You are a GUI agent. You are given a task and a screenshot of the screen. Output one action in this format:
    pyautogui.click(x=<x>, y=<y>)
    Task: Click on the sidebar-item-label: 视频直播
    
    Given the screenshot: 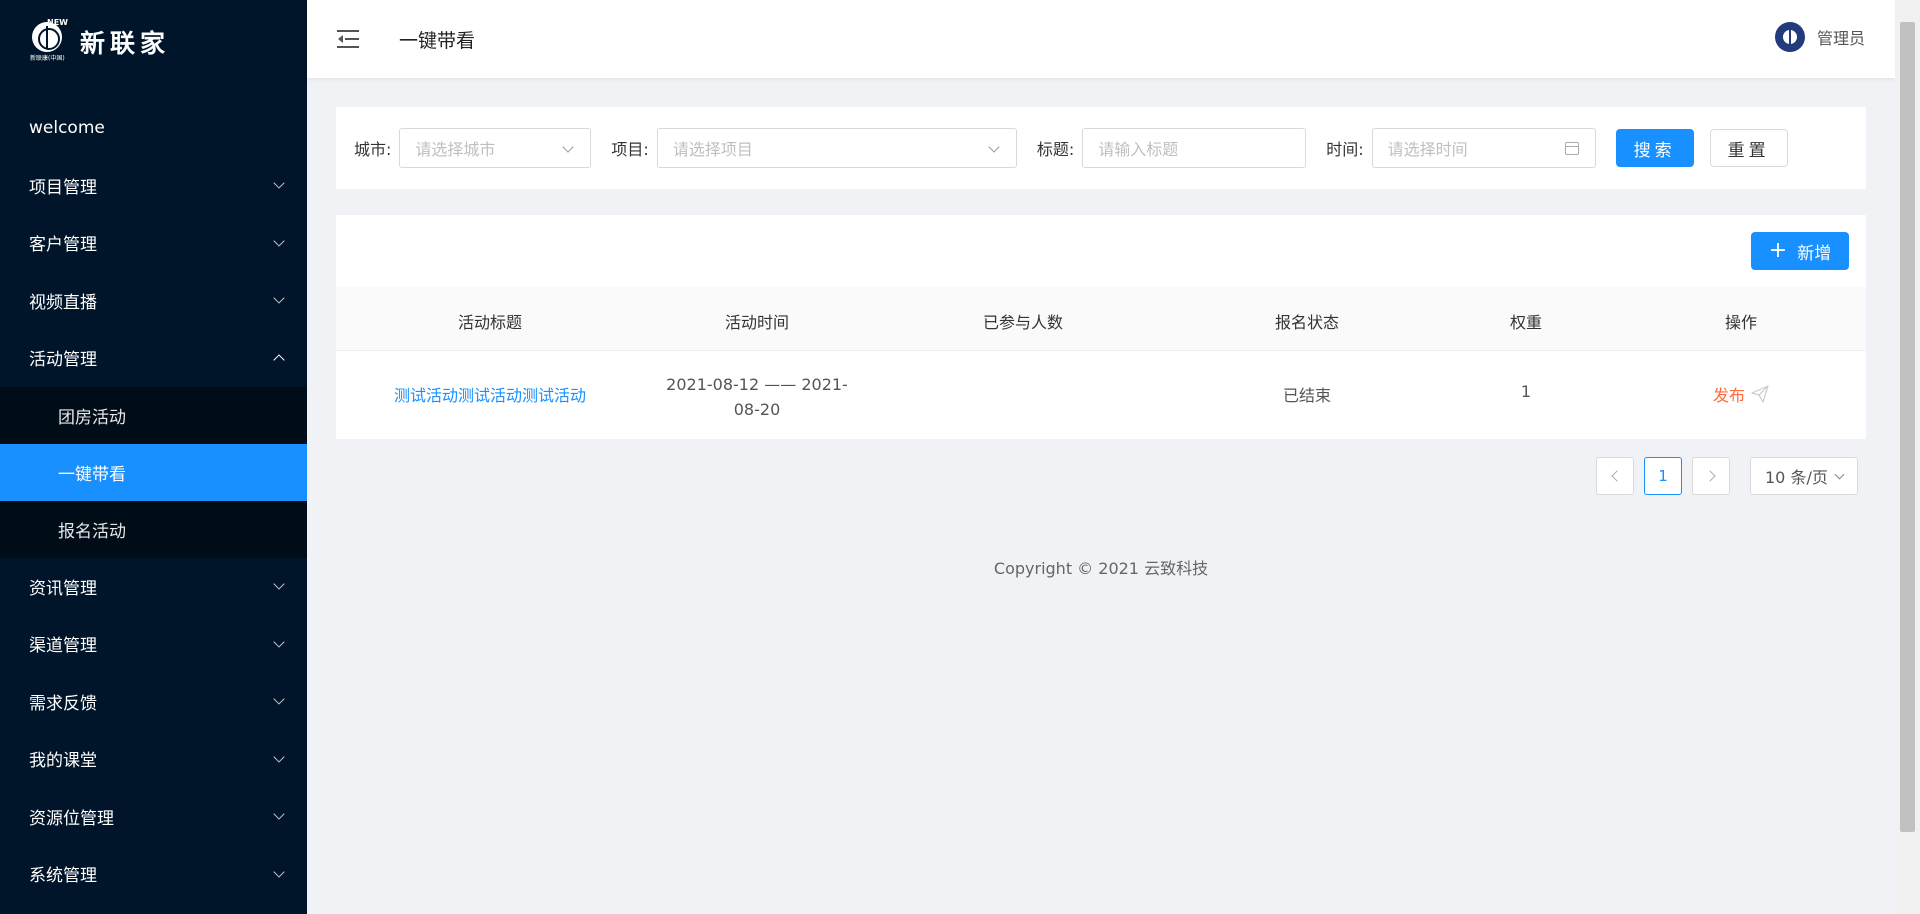 What is the action you would take?
    pyautogui.click(x=63, y=302)
    